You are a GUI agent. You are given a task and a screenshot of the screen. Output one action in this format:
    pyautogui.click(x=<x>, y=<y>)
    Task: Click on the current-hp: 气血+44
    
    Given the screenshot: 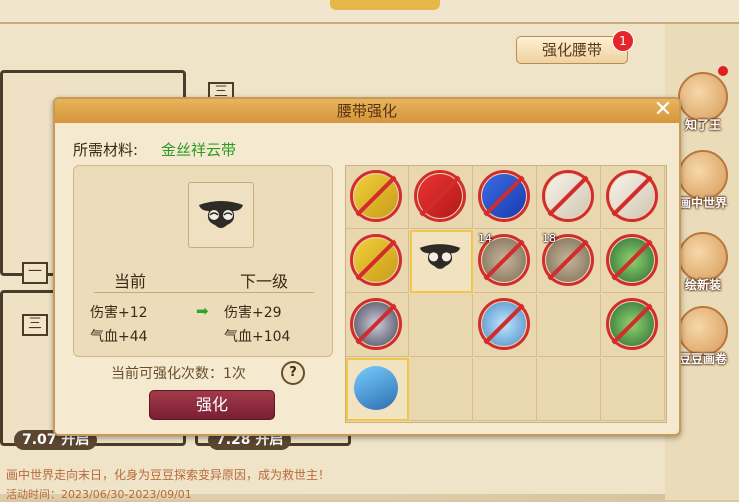 What is the action you would take?
    pyautogui.click(x=119, y=337)
    